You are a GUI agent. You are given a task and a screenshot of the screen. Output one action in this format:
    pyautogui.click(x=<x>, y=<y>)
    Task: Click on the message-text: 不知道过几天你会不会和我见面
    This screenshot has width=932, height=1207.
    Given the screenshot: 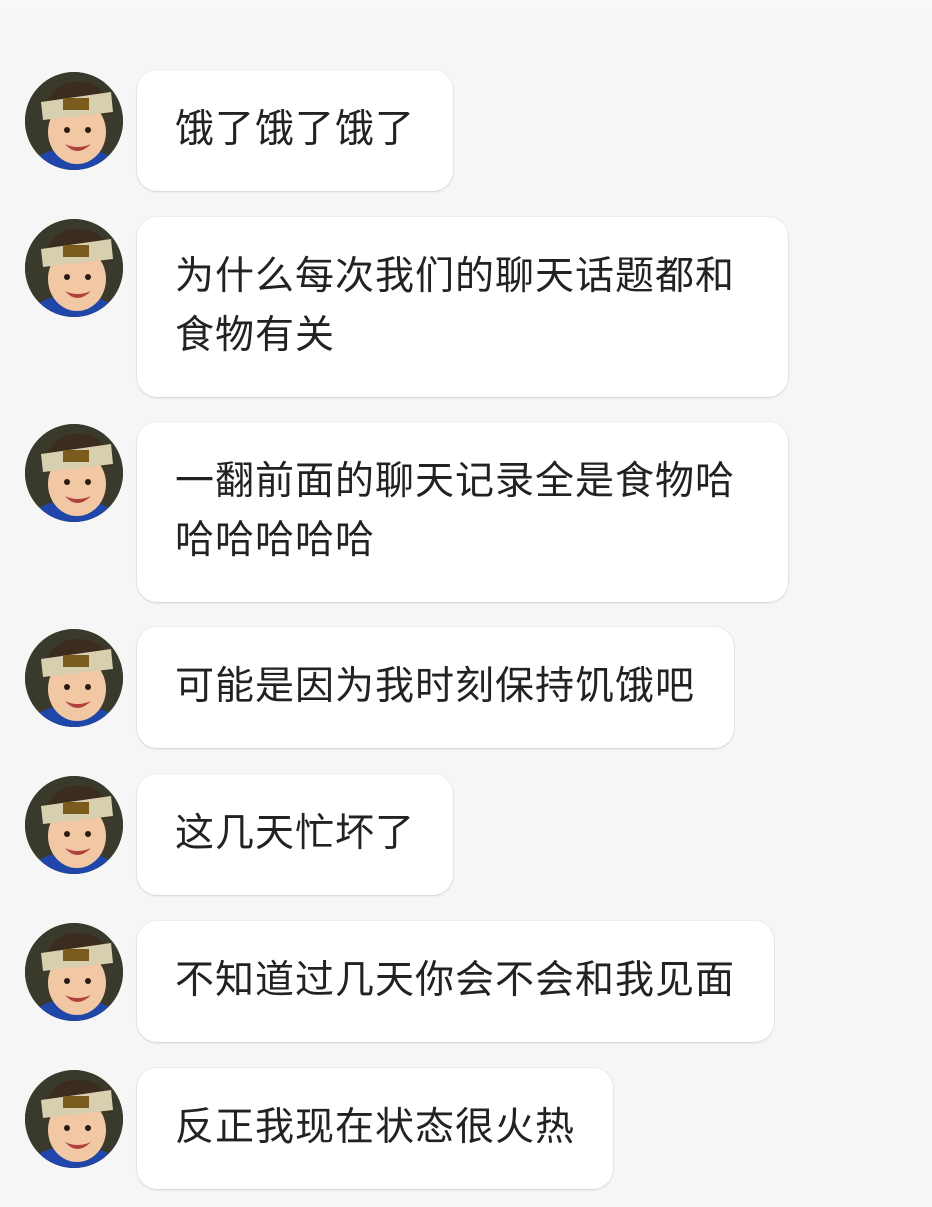 What is the action you would take?
    pyautogui.click(x=455, y=980)
    